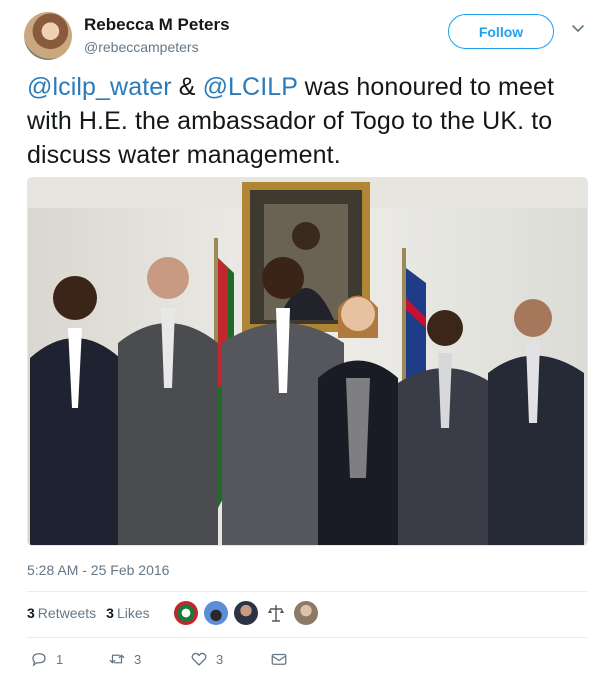  Describe the element at coordinates (578, 28) in the screenshot. I see `chevron-down-icon` at that location.